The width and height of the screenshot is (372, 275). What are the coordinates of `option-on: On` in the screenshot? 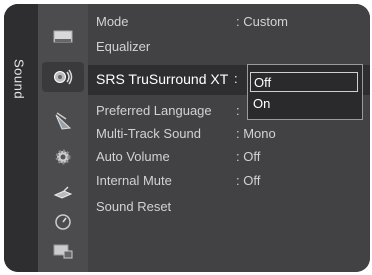 It's located at (304, 104).